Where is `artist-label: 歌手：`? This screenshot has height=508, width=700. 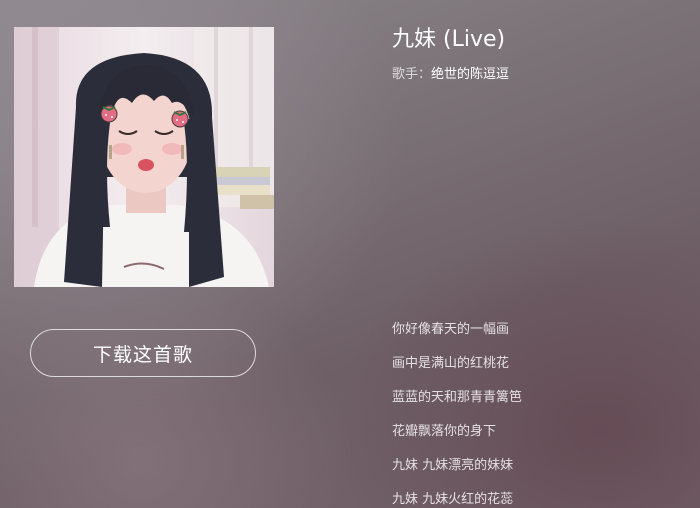 artist-label: 歌手： is located at coordinates (412, 74).